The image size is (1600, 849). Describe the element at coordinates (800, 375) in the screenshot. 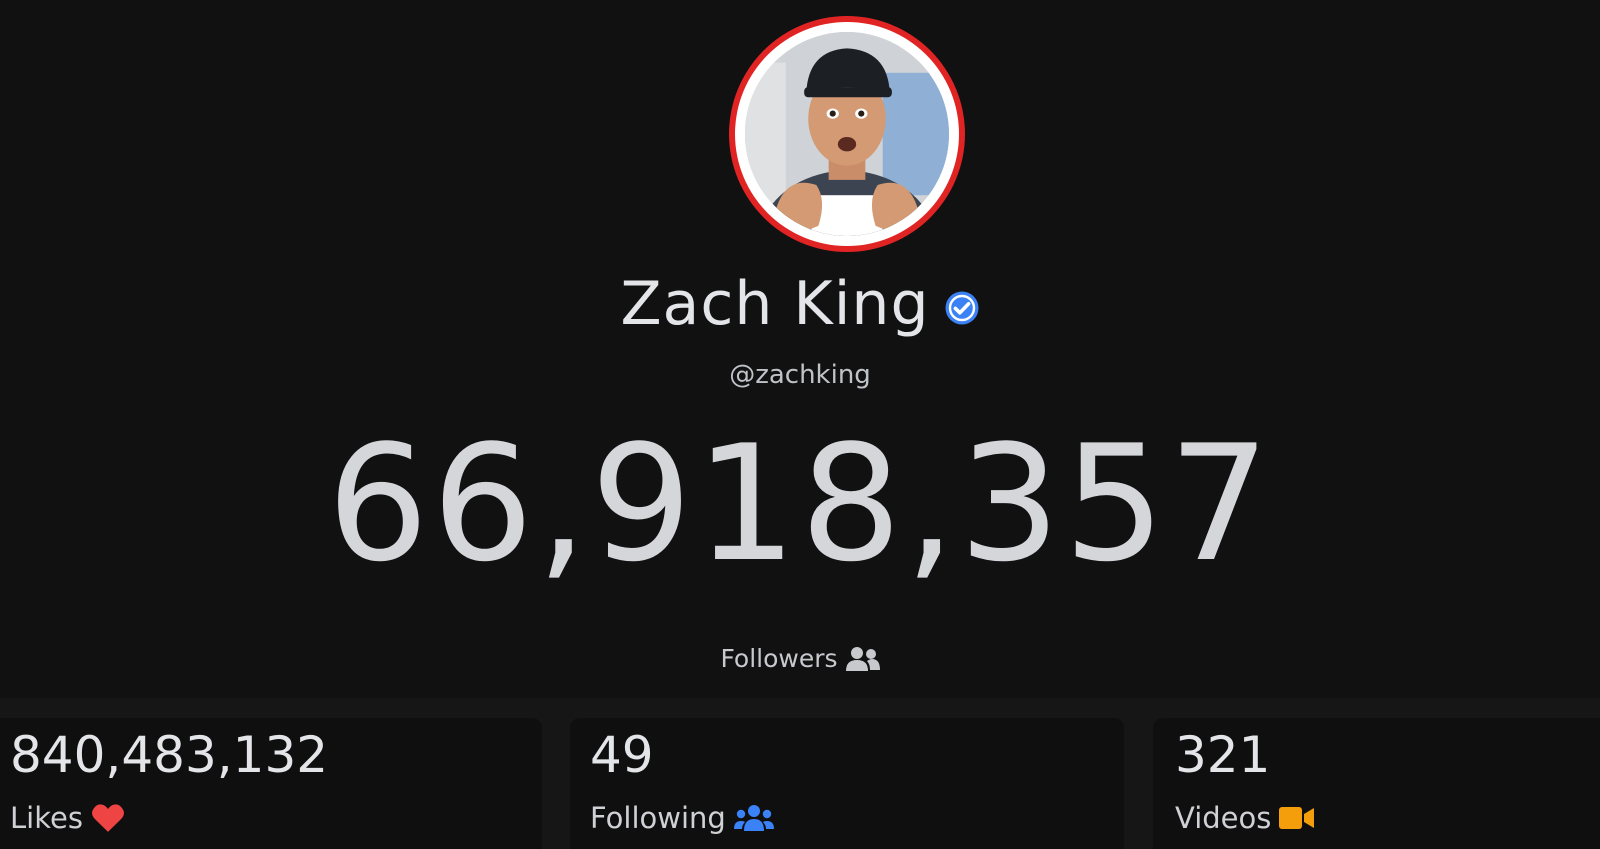

I see `username-handle: @zachking` at that location.